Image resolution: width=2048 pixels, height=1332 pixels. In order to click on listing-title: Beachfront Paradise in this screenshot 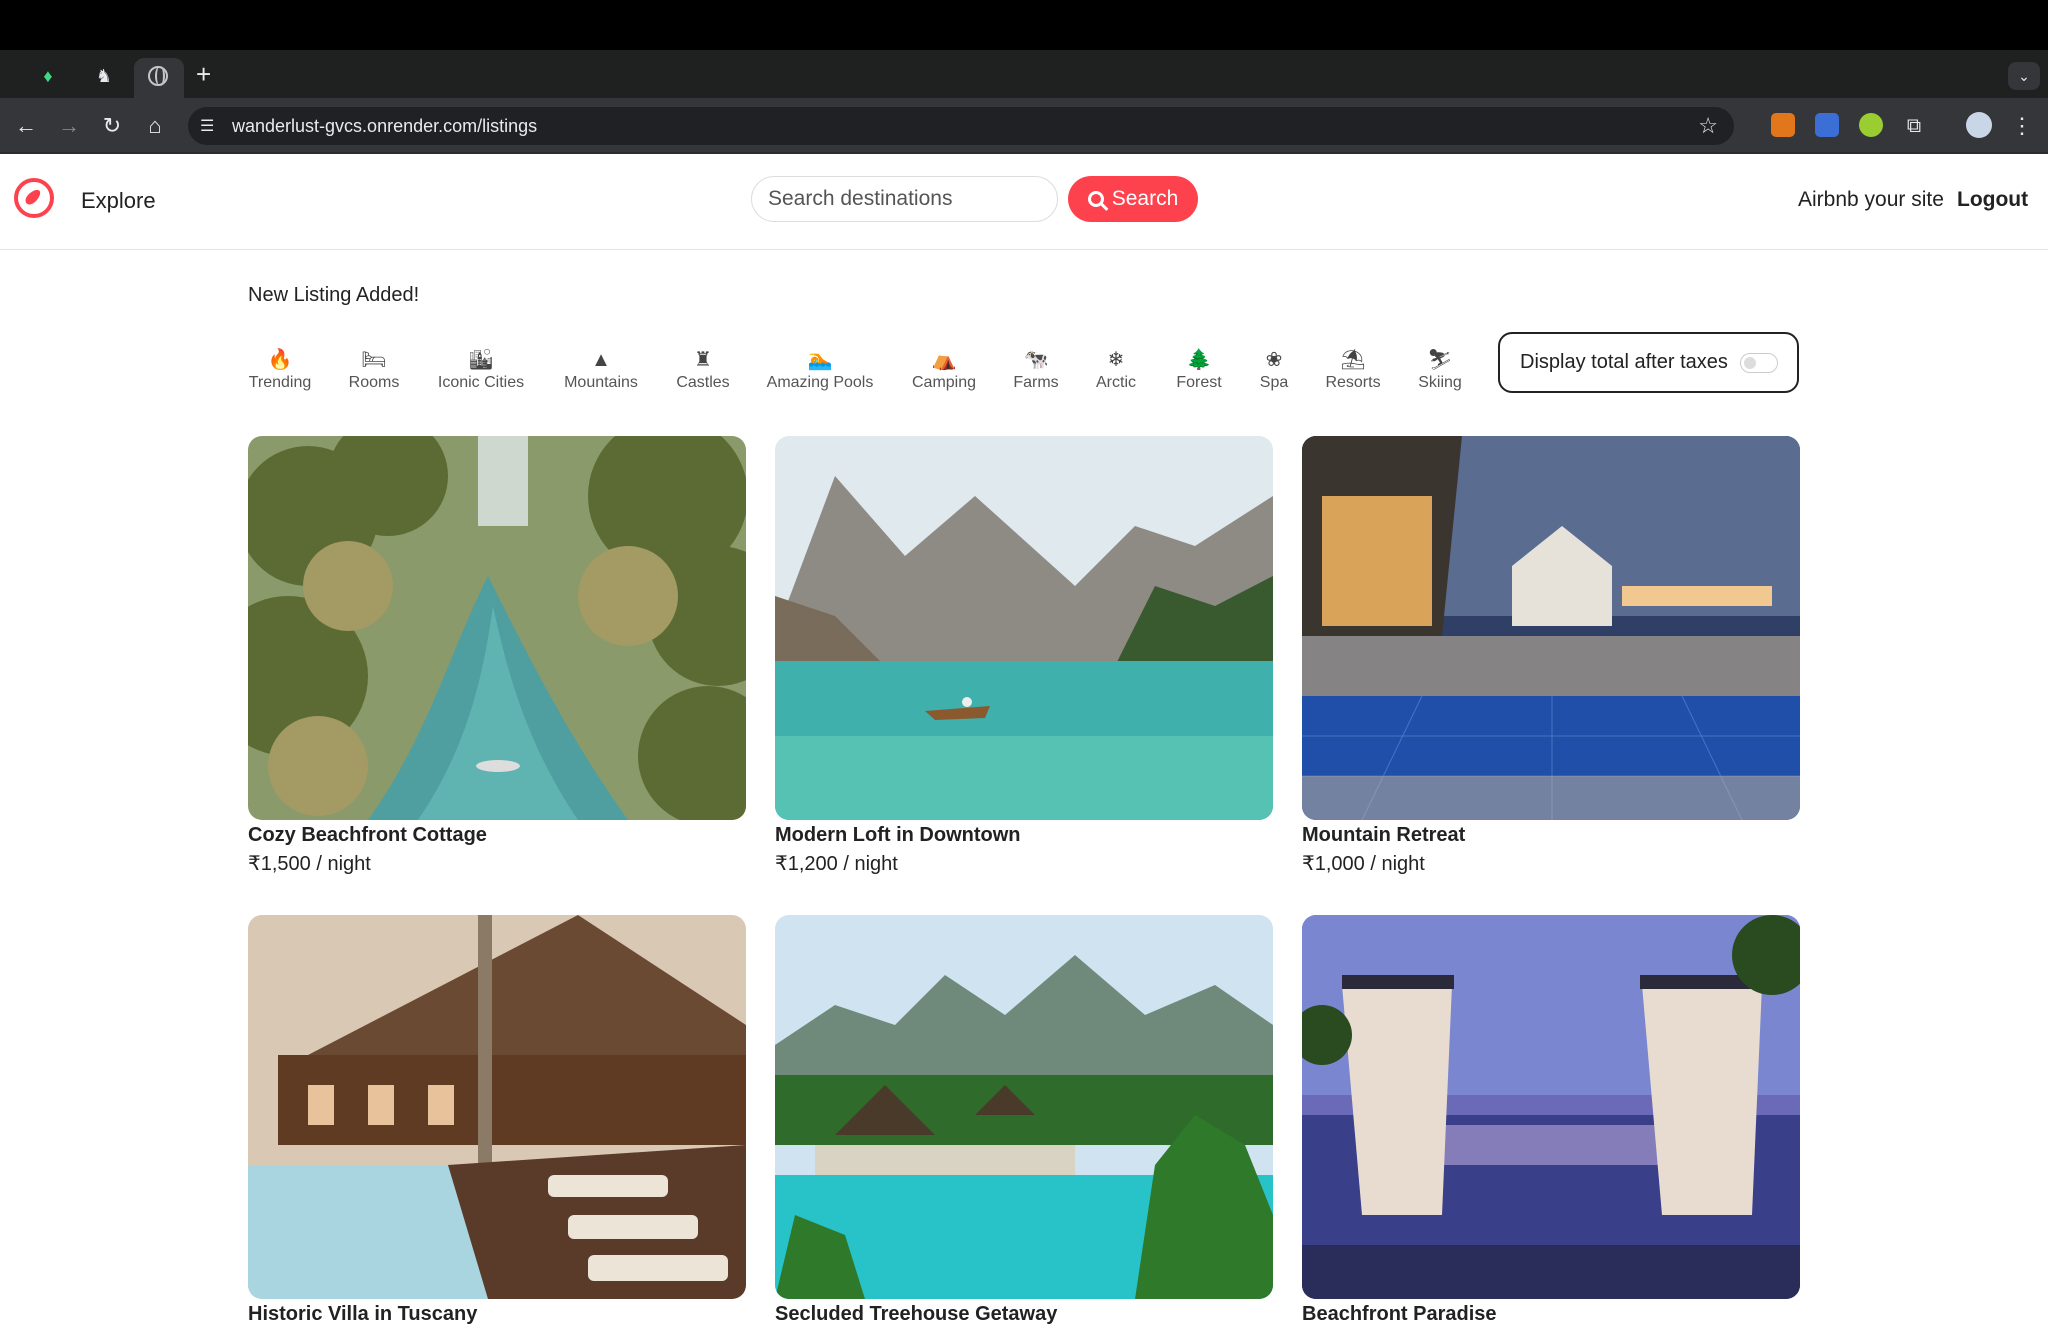, I will do `click(1399, 1314)`.